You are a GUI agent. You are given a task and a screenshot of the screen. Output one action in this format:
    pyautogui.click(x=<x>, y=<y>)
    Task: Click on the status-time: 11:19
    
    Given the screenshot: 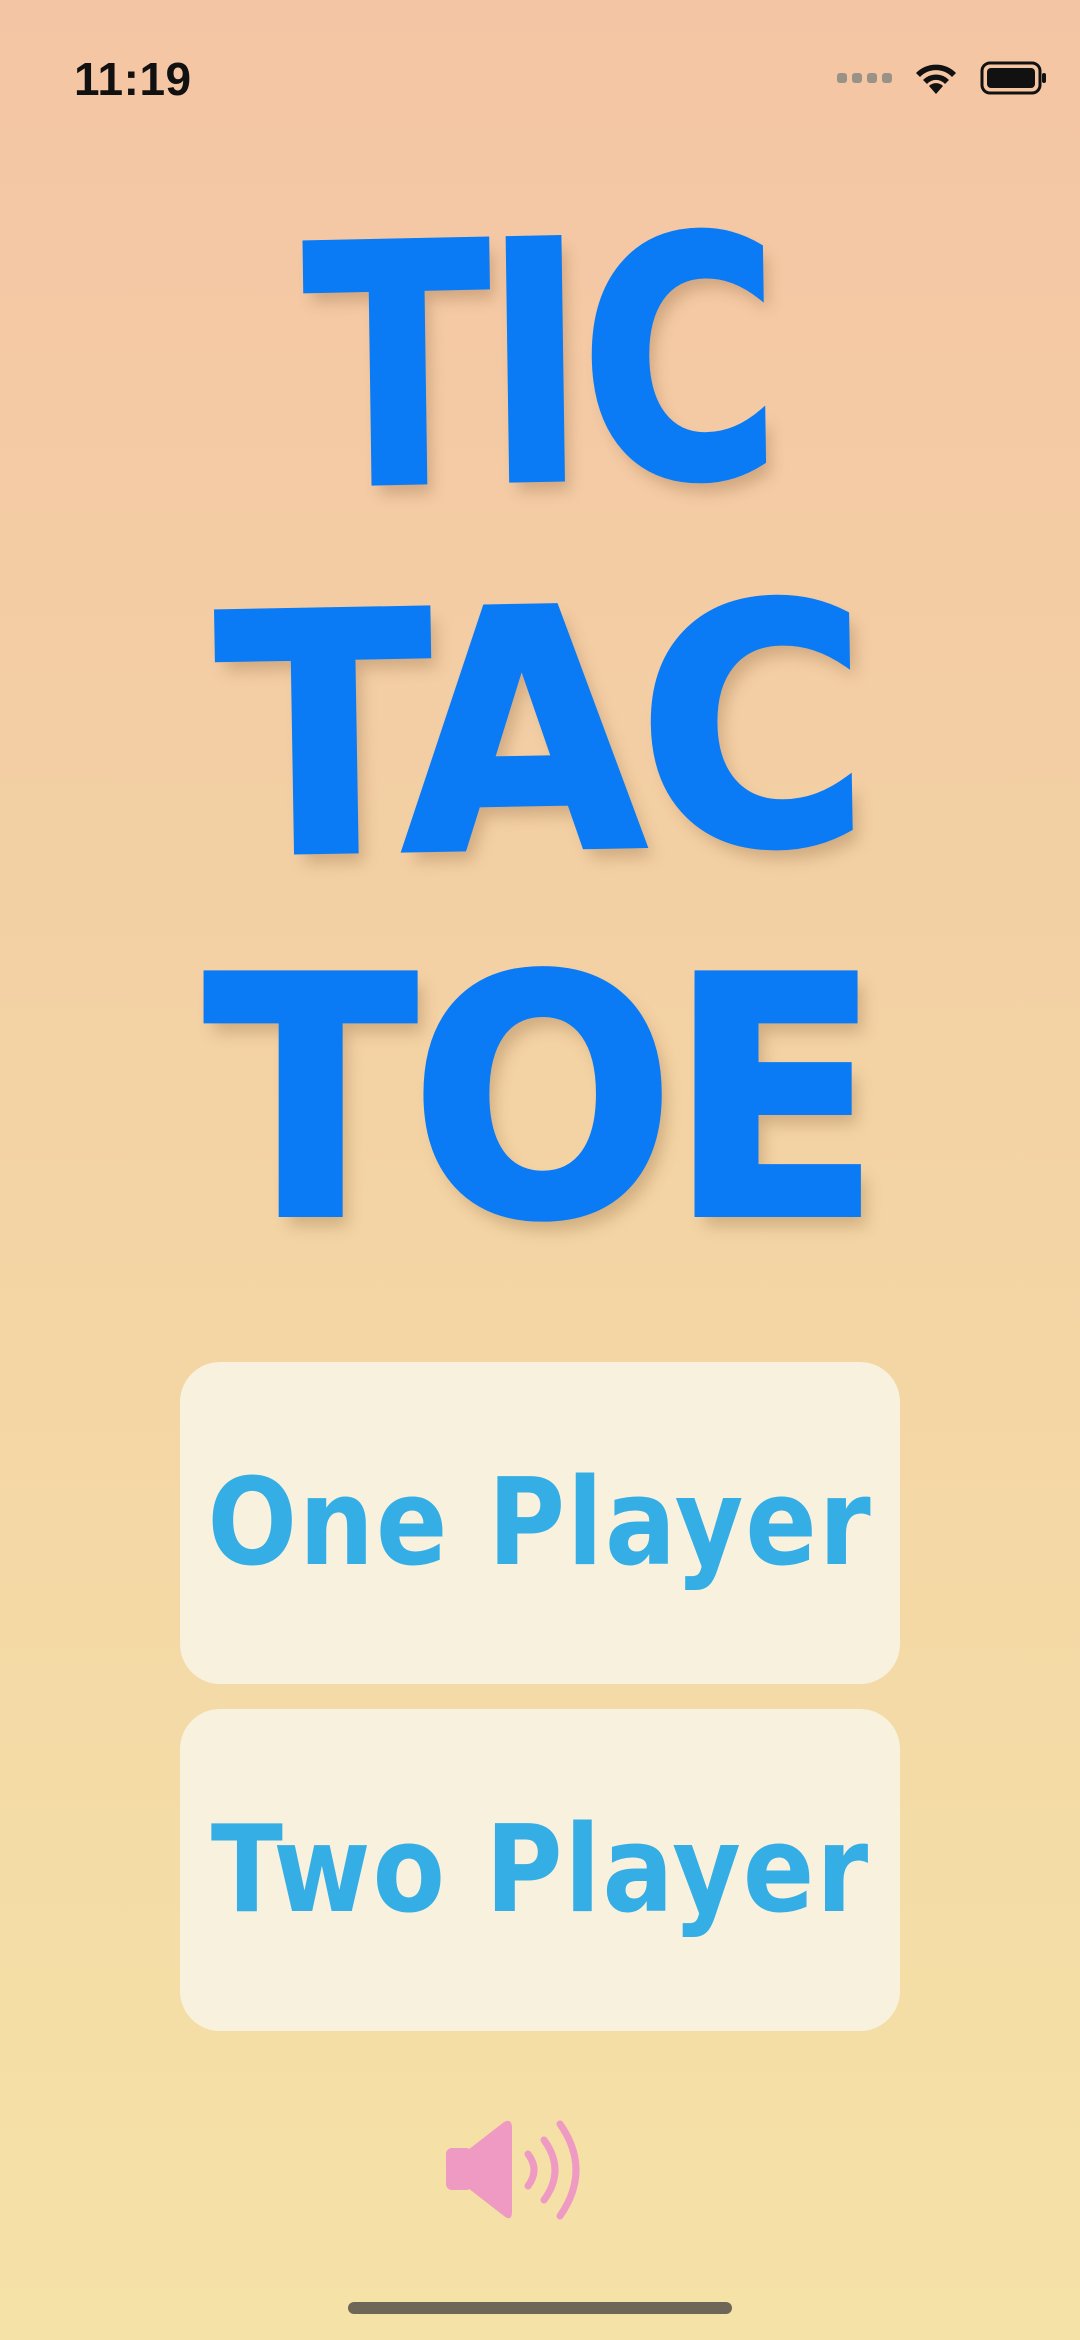 What is the action you would take?
    pyautogui.click(x=133, y=79)
    